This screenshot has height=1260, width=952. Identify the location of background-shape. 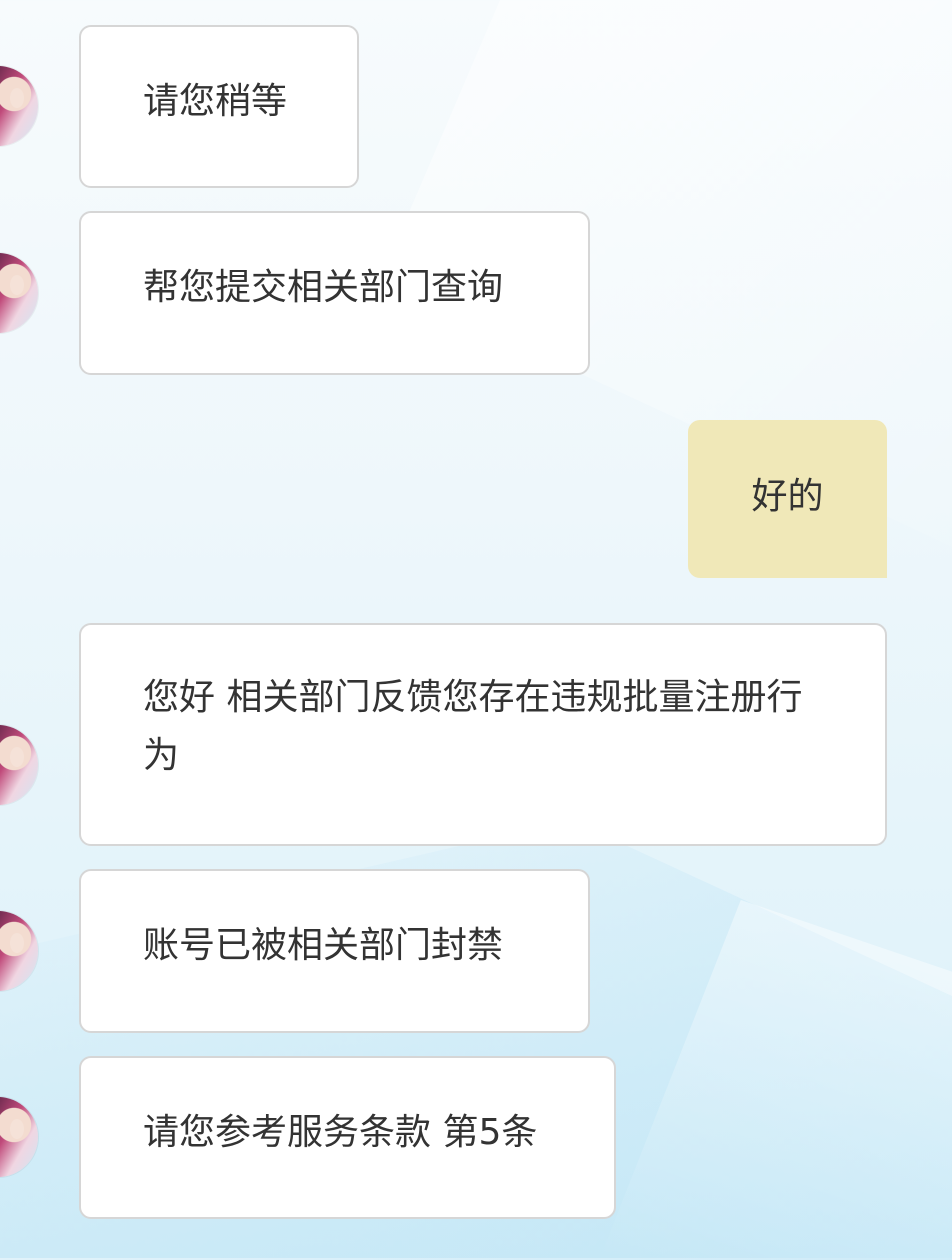
(776, 1079).